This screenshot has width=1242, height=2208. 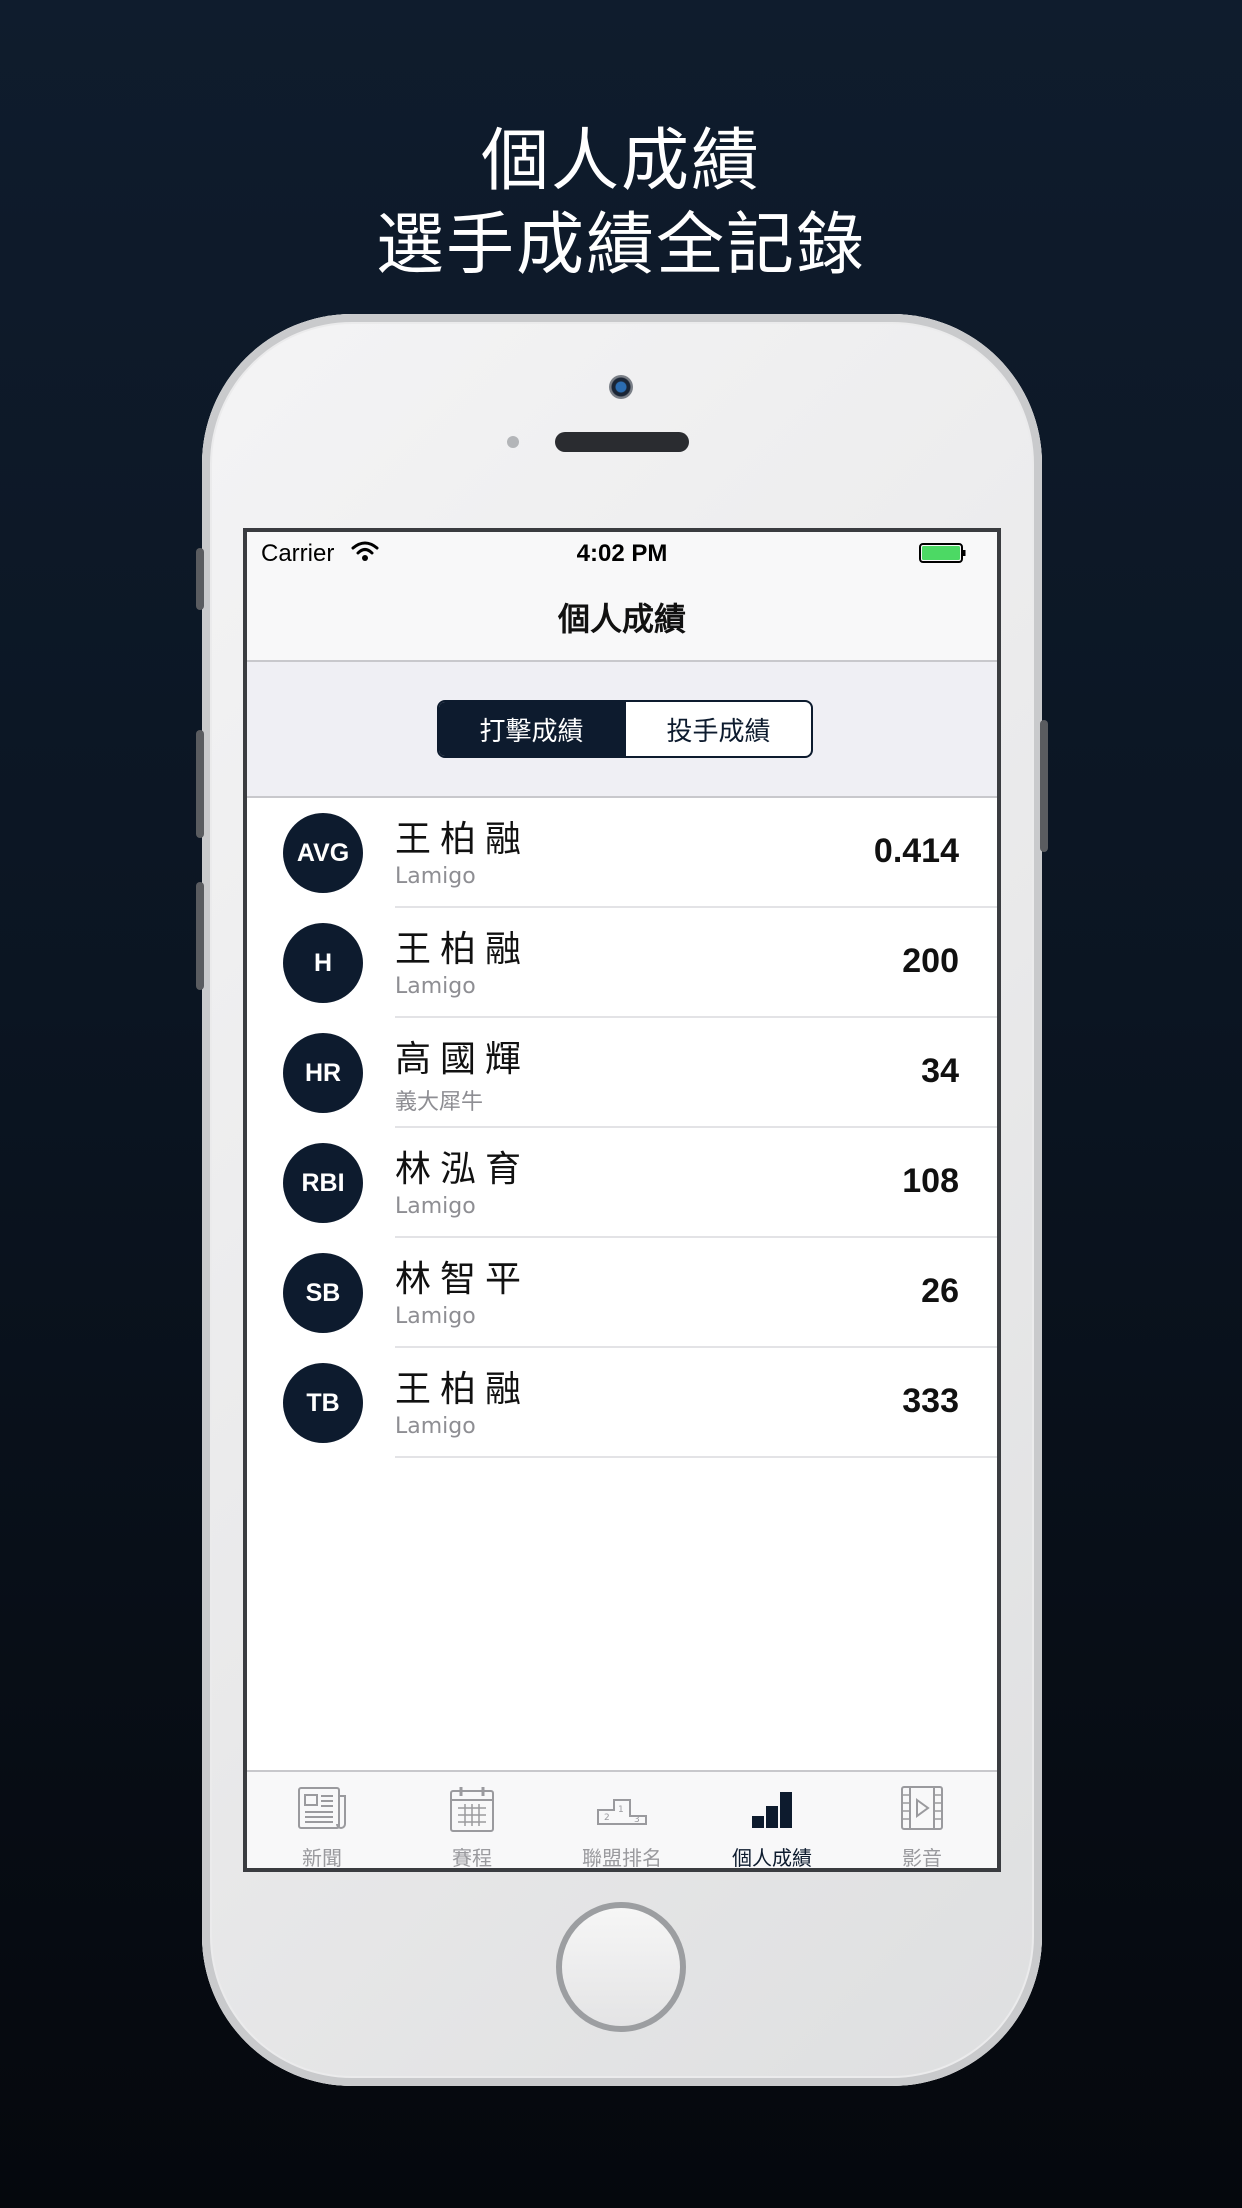 What do you see at coordinates (622, 1403) in the screenshot?
I see `list-item: TB 王柏融 Lamigo 333` at bounding box center [622, 1403].